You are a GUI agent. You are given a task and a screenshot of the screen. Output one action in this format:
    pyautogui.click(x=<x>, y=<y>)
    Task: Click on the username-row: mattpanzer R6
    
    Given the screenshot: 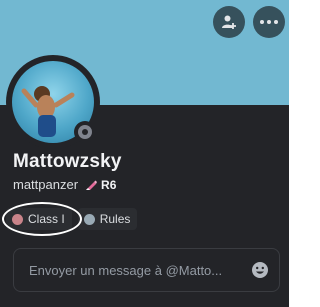 What is the action you would take?
    pyautogui.click(x=64, y=184)
    